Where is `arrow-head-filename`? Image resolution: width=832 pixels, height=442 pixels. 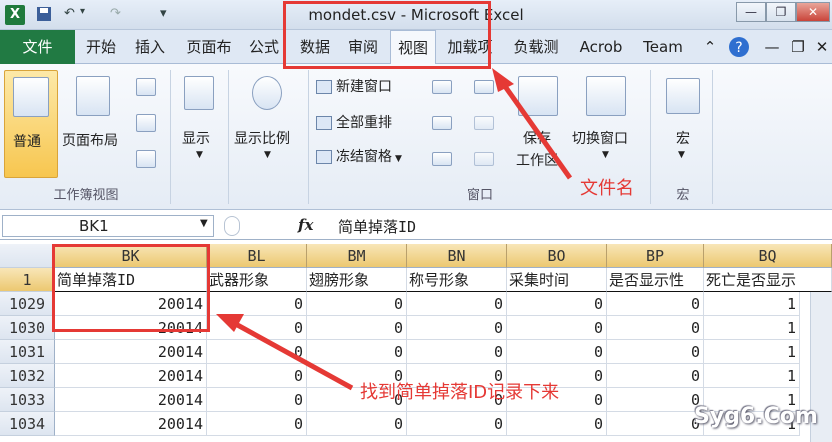
arrow-head-filename is located at coordinates (503, 80).